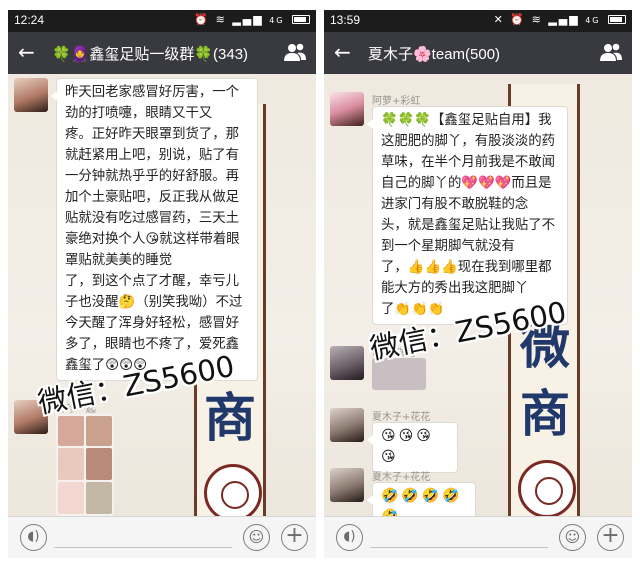 This screenshot has height=570, width=640. What do you see at coordinates (396, 101) in the screenshot?
I see `sender-nickname: 阿萝+彩虹` at bounding box center [396, 101].